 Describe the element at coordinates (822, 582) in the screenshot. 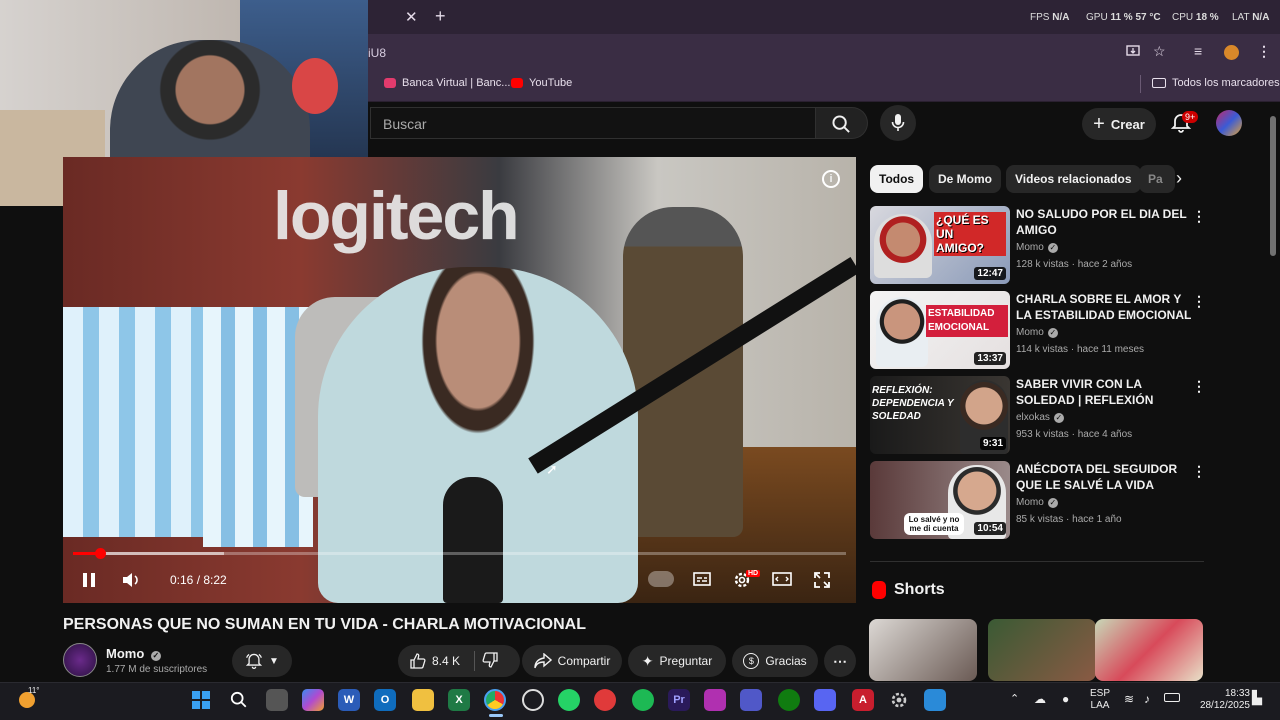

I see `fullscreen-button` at that location.